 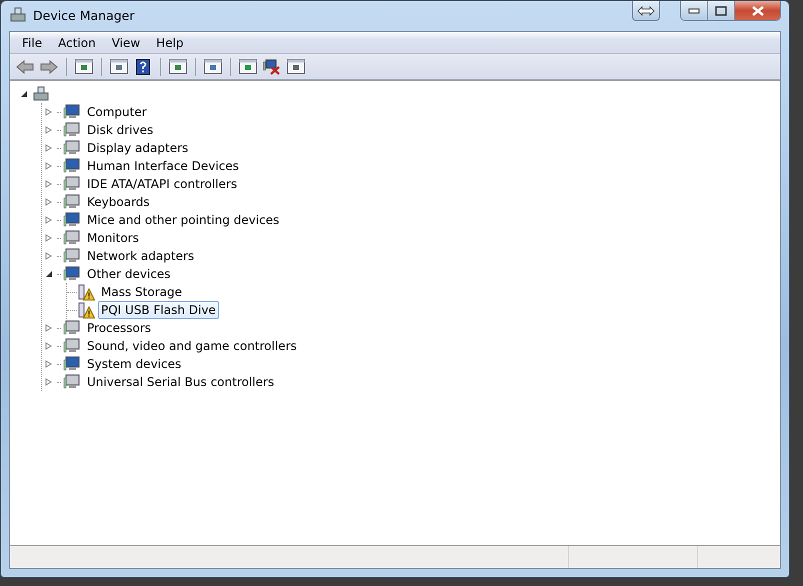 I want to click on snap-button, so click(x=646, y=11).